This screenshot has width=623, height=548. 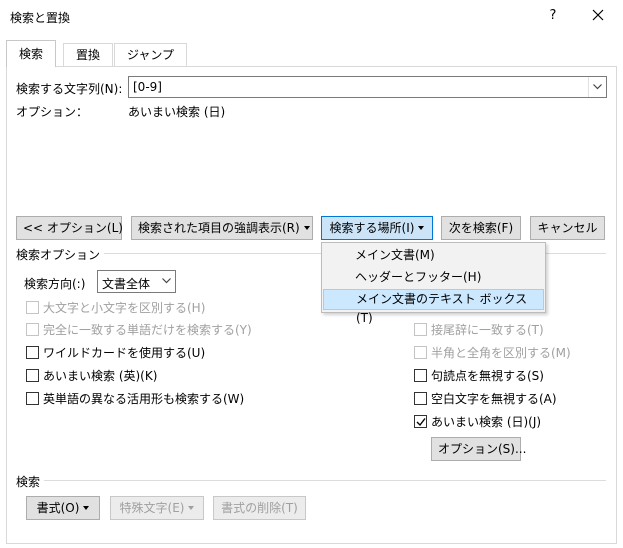 What do you see at coordinates (481, 228) in the screenshot?
I see `find-next-button: 次を検索(F)` at bounding box center [481, 228].